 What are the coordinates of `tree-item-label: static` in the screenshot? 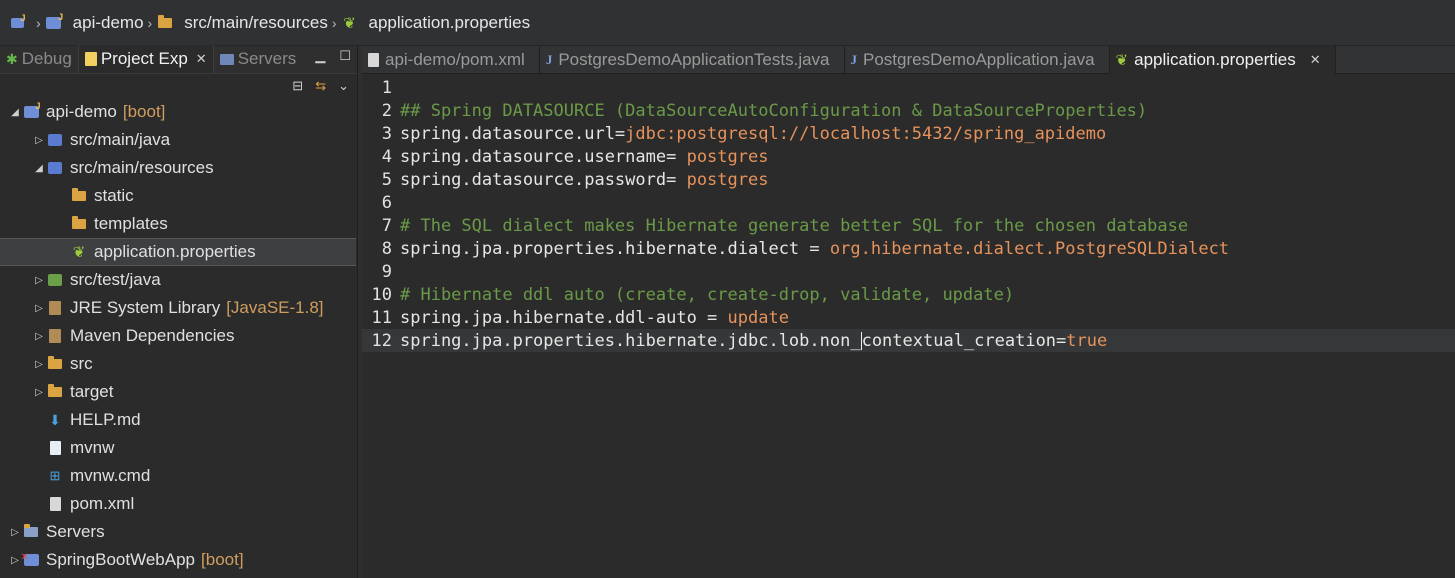 It's located at (114, 195).